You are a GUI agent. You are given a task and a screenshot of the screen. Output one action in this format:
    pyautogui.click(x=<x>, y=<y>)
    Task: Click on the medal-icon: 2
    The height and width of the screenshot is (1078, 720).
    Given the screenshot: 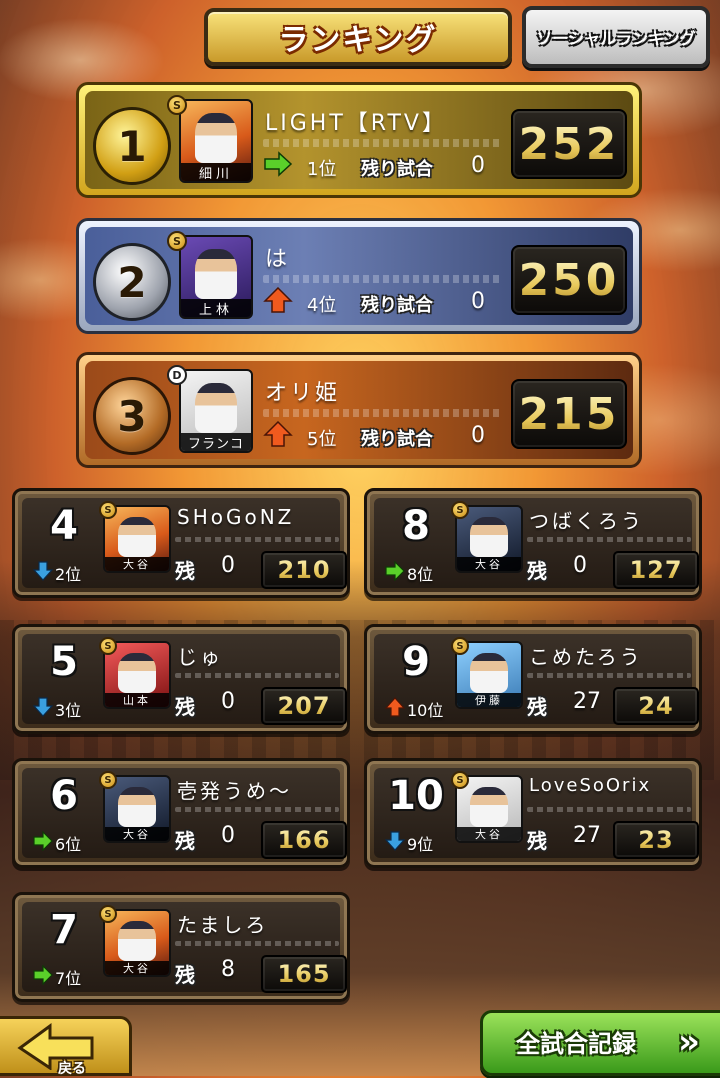 What is the action you would take?
    pyautogui.click(x=132, y=282)
    